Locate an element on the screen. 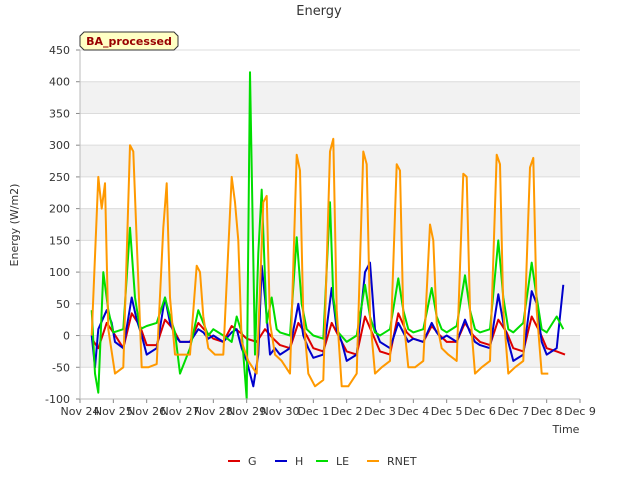 The image size is (640, 480). x-tick-label: Dec 3 is located at coordinates (380, 411).